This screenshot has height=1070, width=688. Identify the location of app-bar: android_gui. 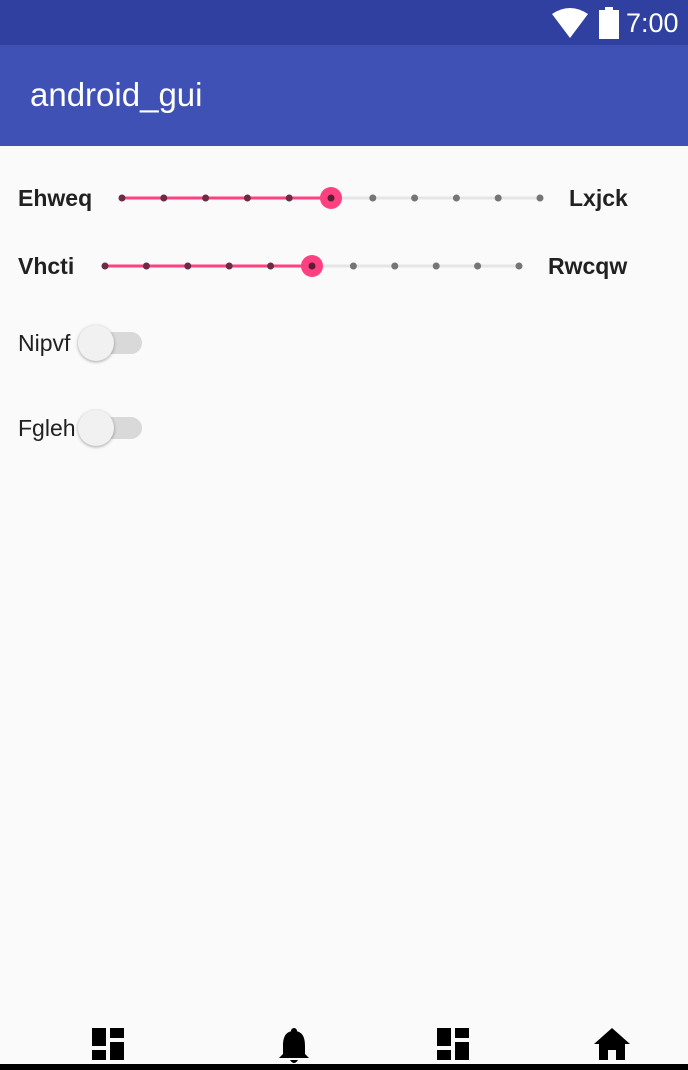
(344, 95).